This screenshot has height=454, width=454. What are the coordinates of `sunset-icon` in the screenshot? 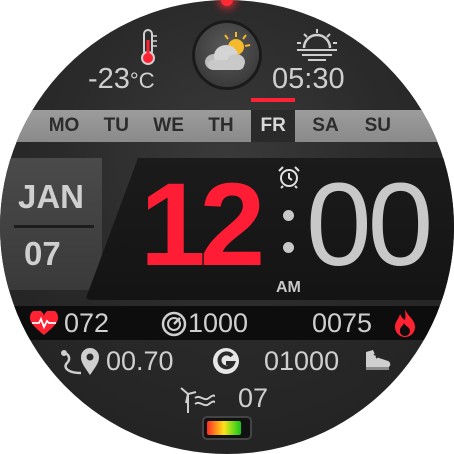 It's located at (317, 45).